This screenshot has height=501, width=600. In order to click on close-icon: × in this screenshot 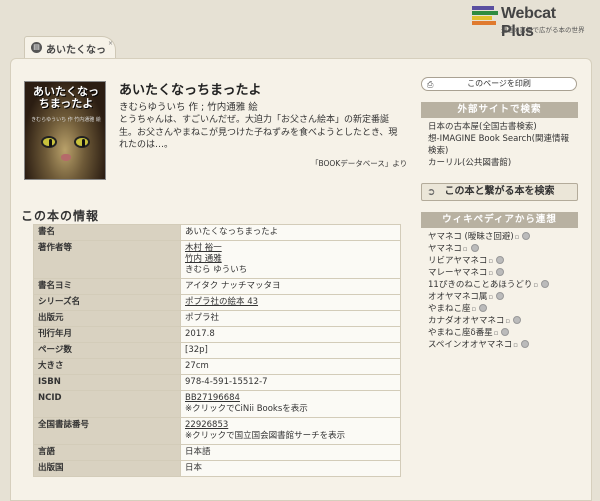, I will do `click(110, 43)`.